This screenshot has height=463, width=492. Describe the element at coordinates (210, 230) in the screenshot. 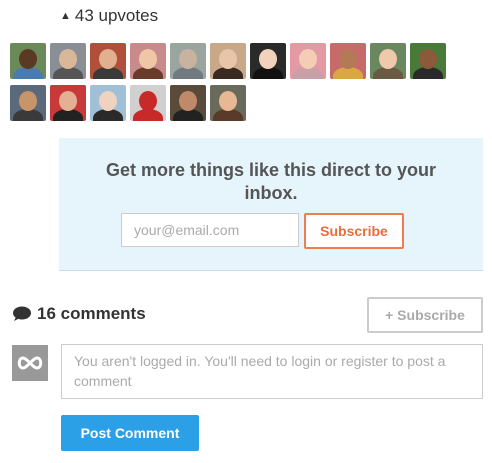

I see `email-input` at that location.